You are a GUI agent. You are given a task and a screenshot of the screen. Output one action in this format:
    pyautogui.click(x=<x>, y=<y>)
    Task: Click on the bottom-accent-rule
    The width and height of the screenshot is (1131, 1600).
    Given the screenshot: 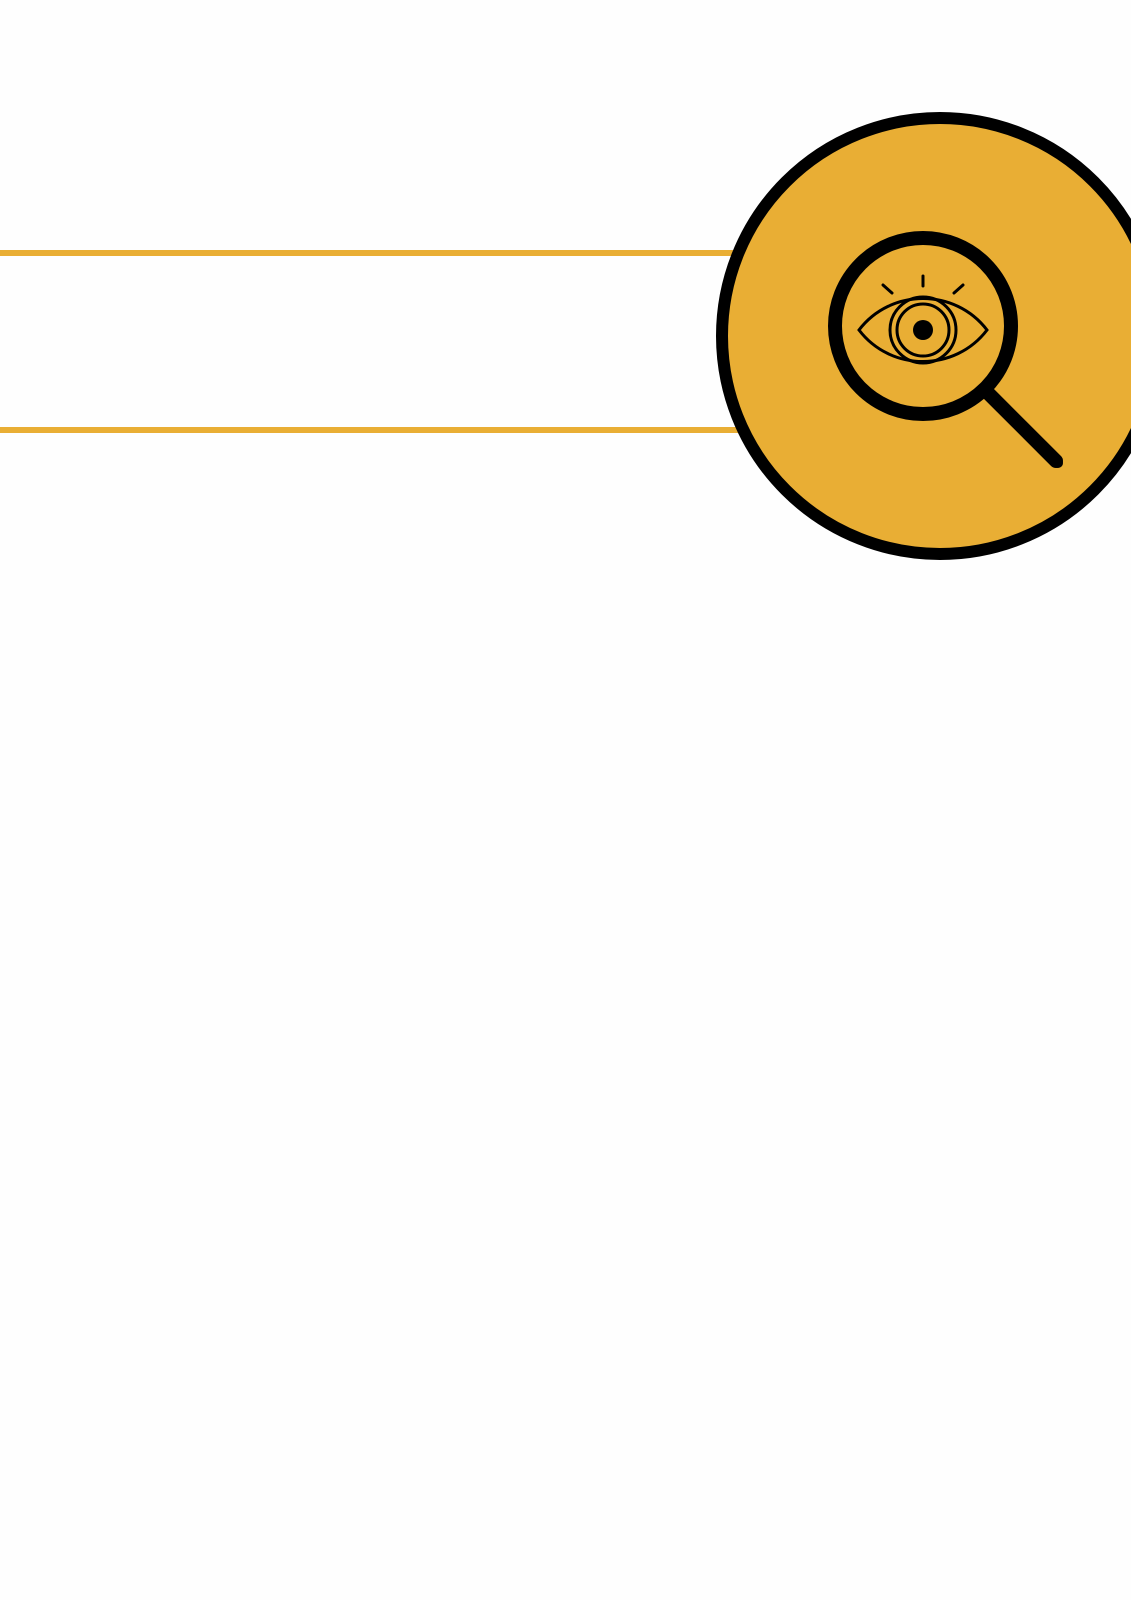 What is the action you would take?
    pyautogui.click(x=380, y=430)
    